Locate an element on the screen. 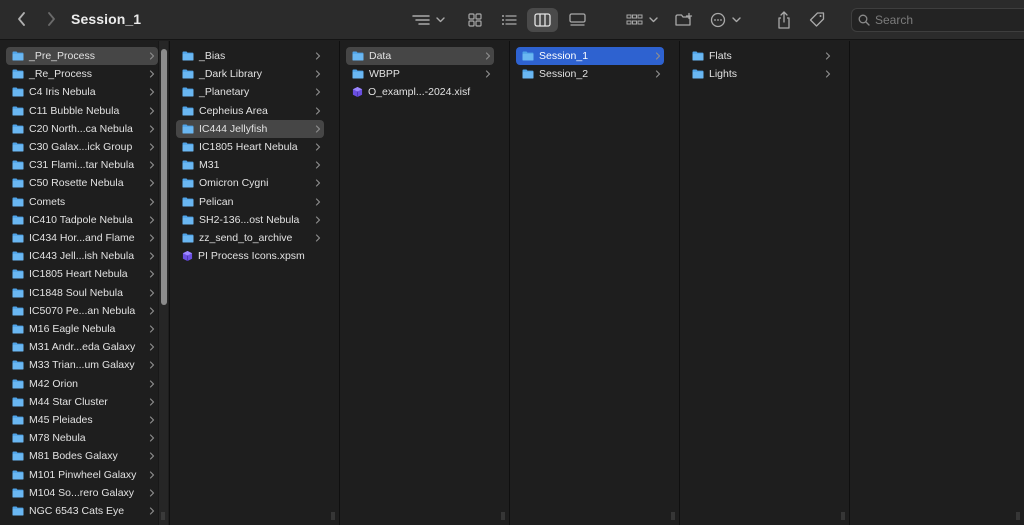 This screenshot has height=525, width=1024. folder-row: M16 Eagle Nebula is located at coordinates (82, 329).